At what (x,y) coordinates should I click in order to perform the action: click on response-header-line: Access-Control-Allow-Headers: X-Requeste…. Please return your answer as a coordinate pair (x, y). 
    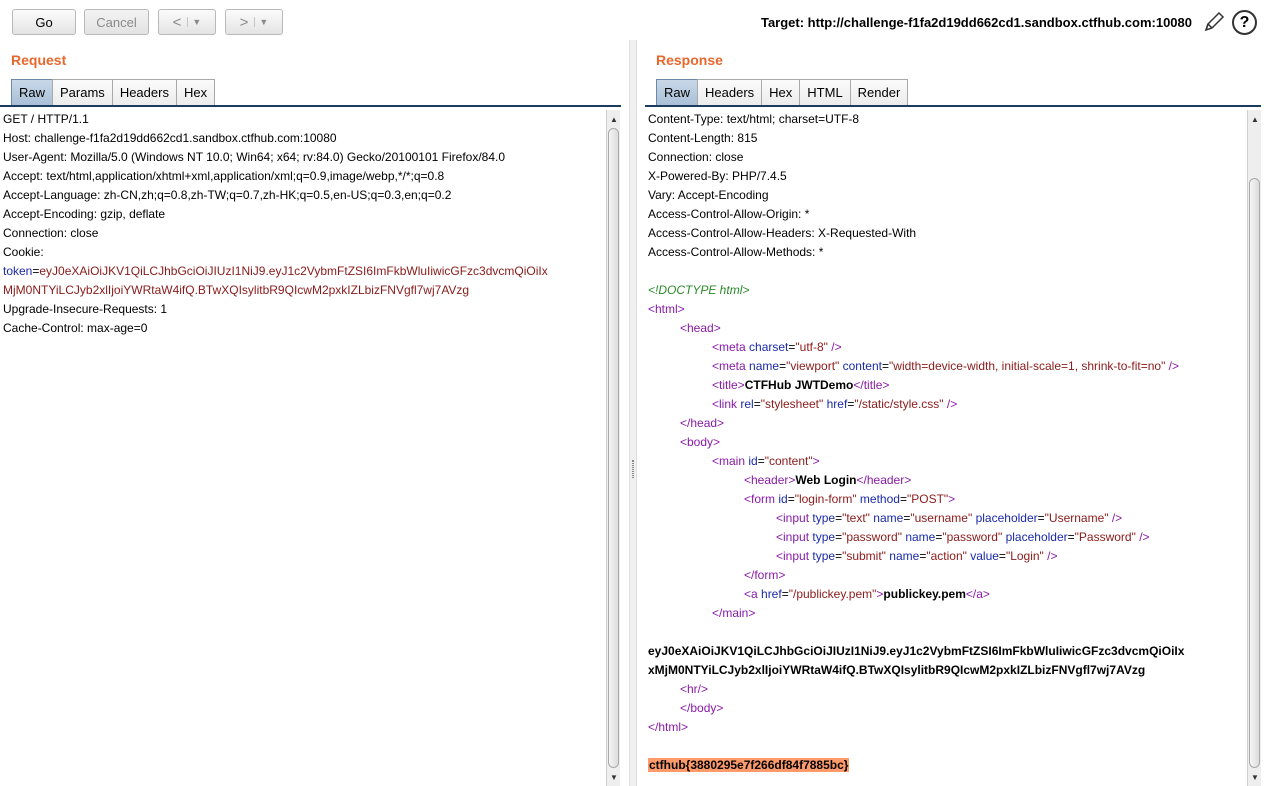
    Looking at the image, I should click on (782, 233).